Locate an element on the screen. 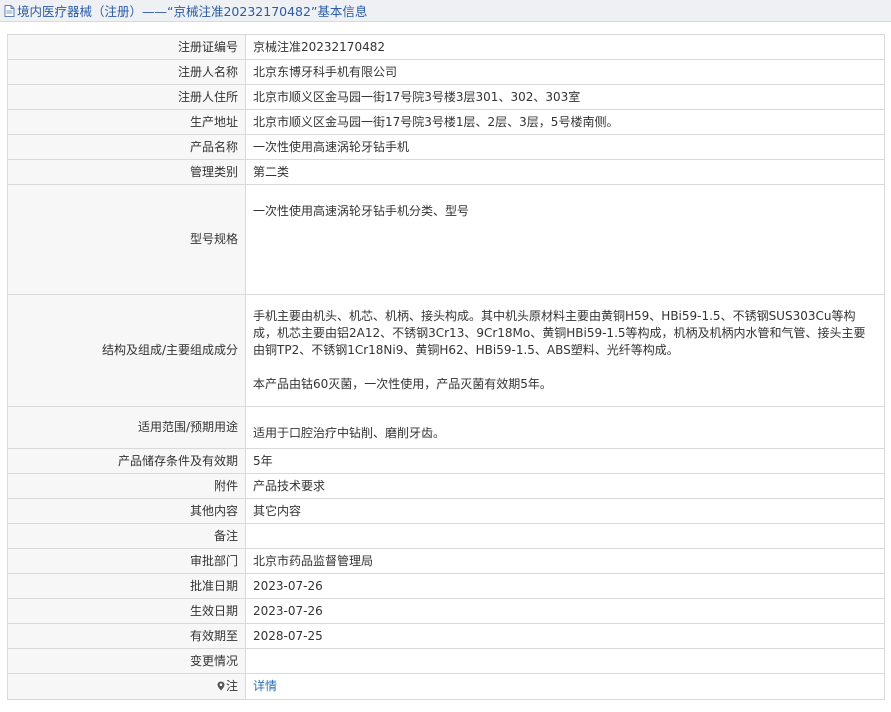 The width and height of the screenshot is (891, 712). label-dept: 审批部门 is located at coordinates (126, 561).